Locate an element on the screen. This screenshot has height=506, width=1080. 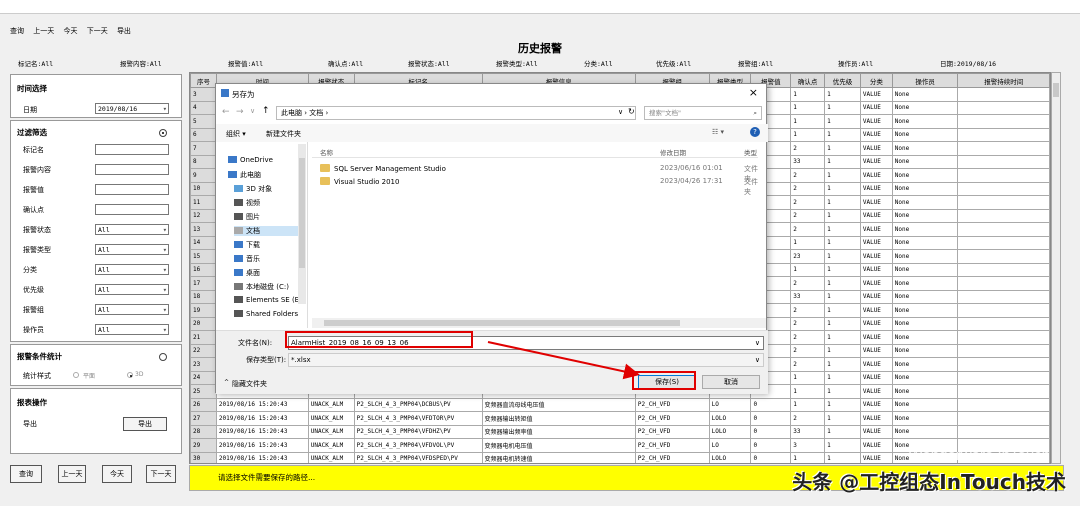
file-row: Visual Studio 2010 2023/04/26 17:31 文件夹 is located at coordinates (535, 186).